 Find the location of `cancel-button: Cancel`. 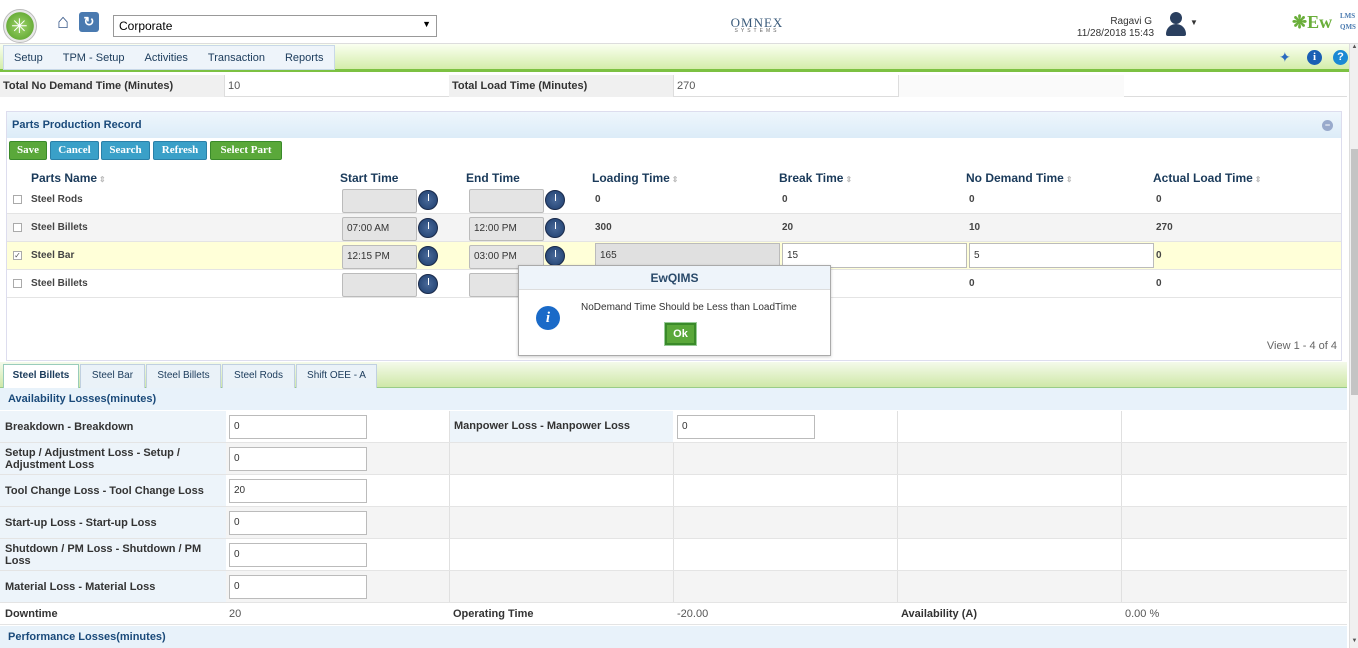

cancel-button: Cancel is located at coordinates (74, 150).